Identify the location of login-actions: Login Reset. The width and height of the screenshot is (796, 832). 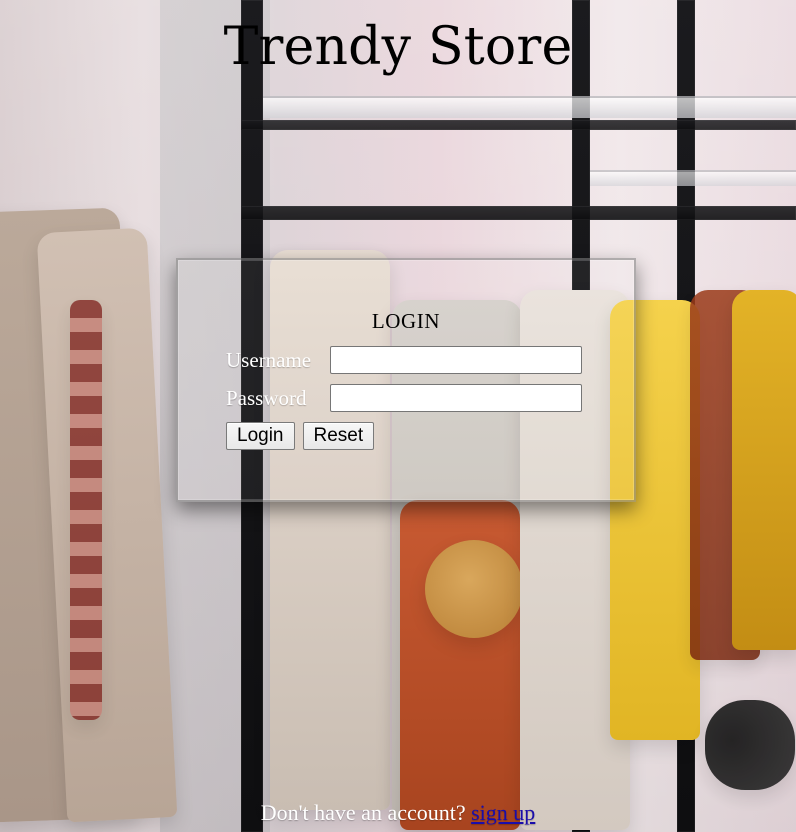
(300, 436).